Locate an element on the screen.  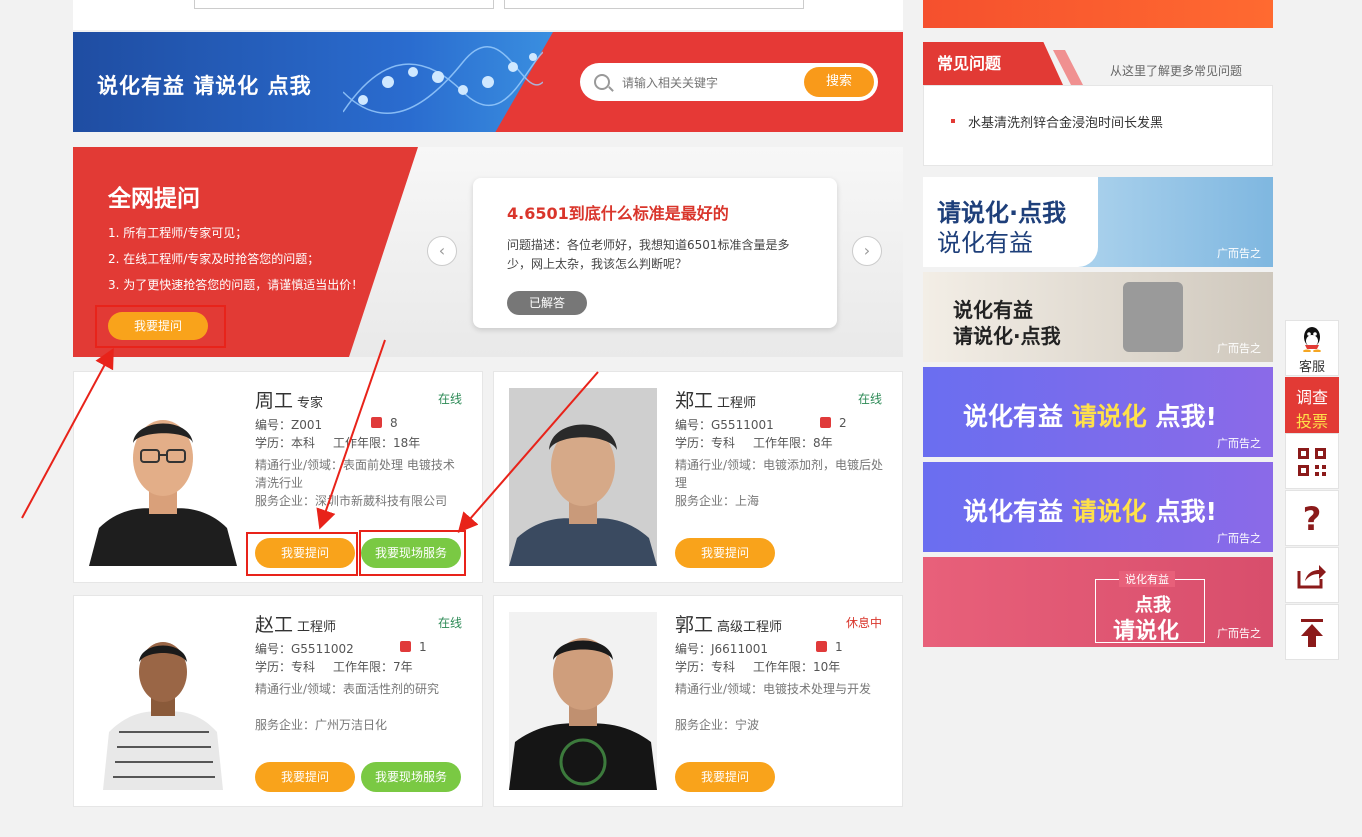
back-to-top-button is located at coordinates (1312, 632).